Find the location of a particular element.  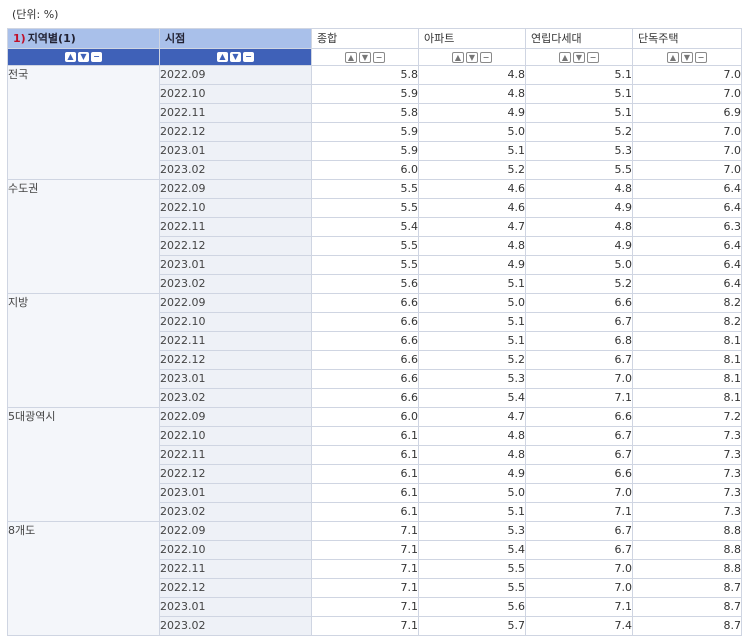

region-header-label: 지역별(1) is located at coordinates (51, 38).